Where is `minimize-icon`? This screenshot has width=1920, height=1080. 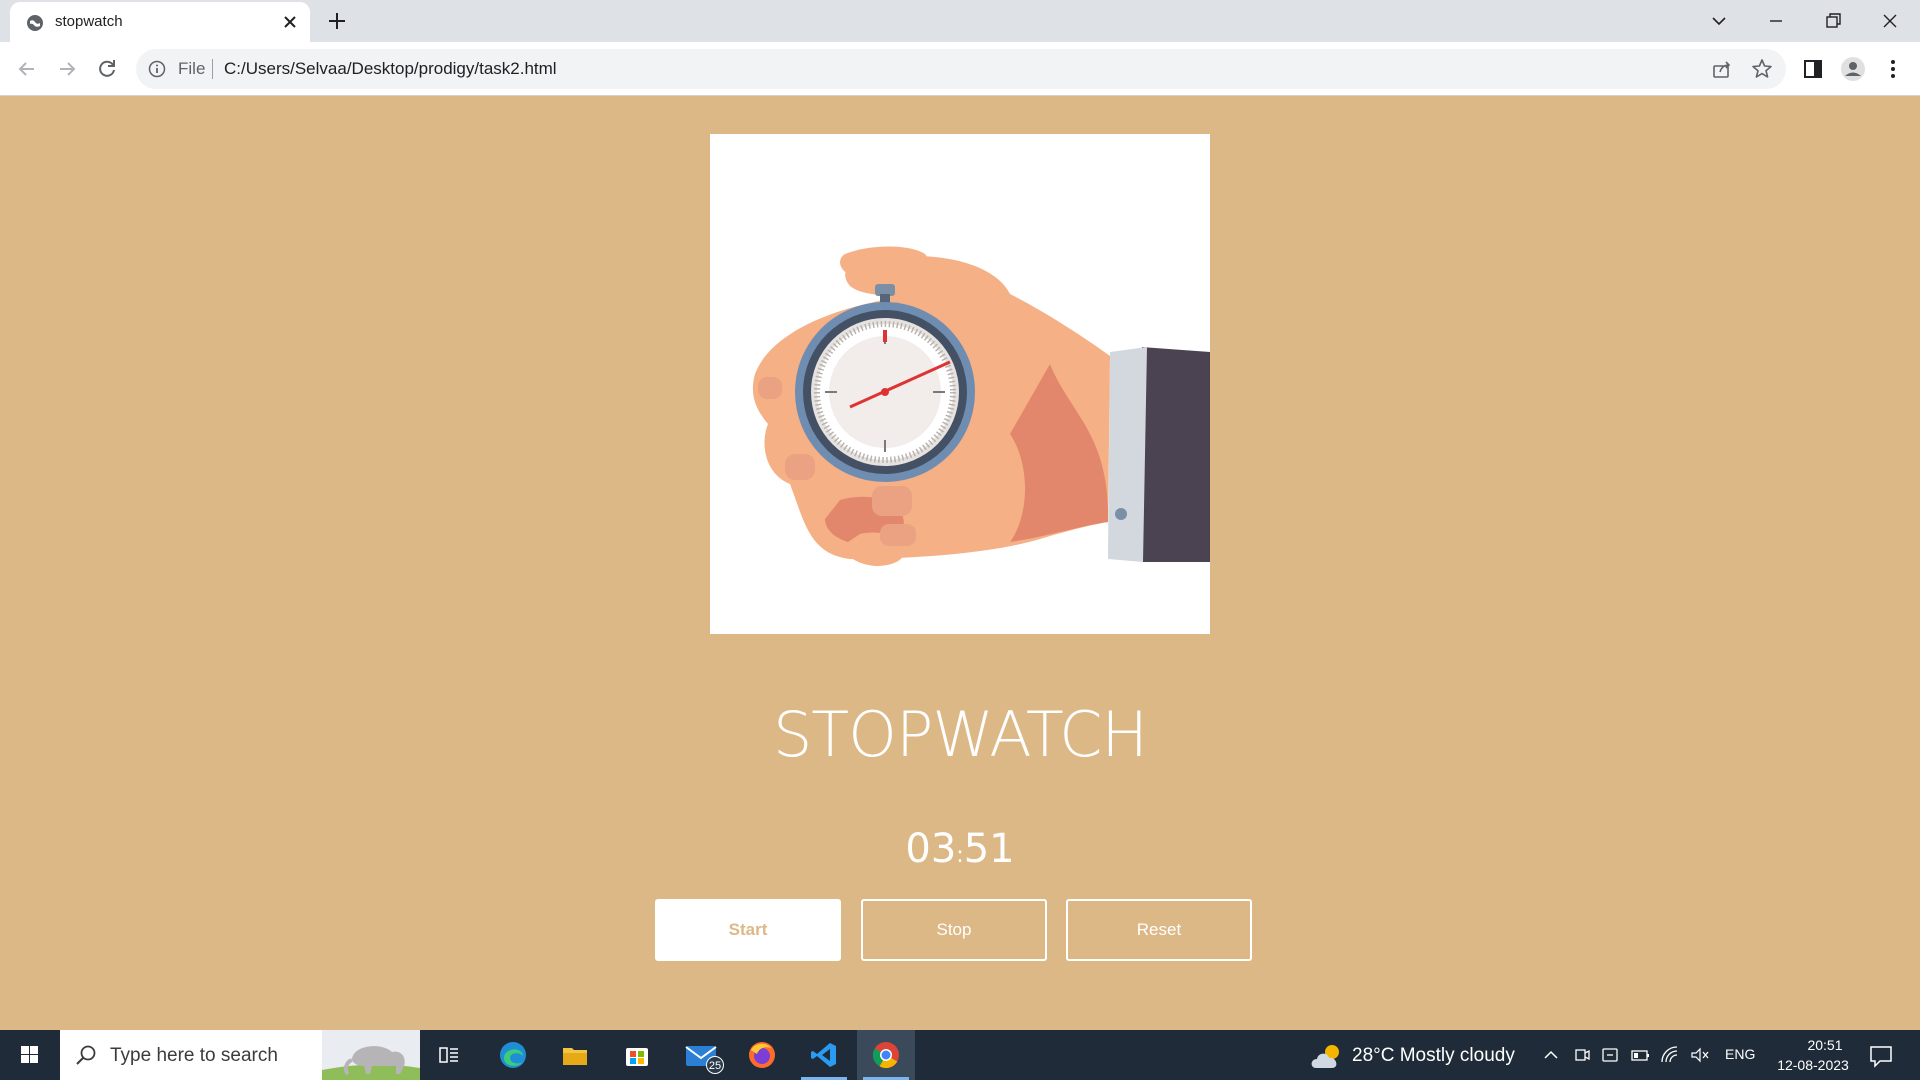
minimize-icon is located at coordinates (1776, 21).